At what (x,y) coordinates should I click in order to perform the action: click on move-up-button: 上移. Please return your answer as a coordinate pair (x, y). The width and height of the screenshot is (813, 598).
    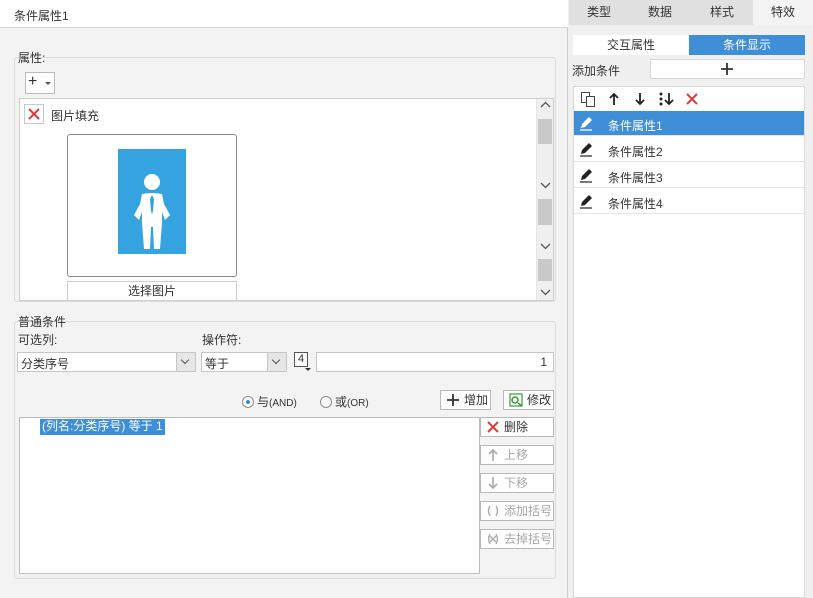
    Looking at the image, I should click on (517, 455).